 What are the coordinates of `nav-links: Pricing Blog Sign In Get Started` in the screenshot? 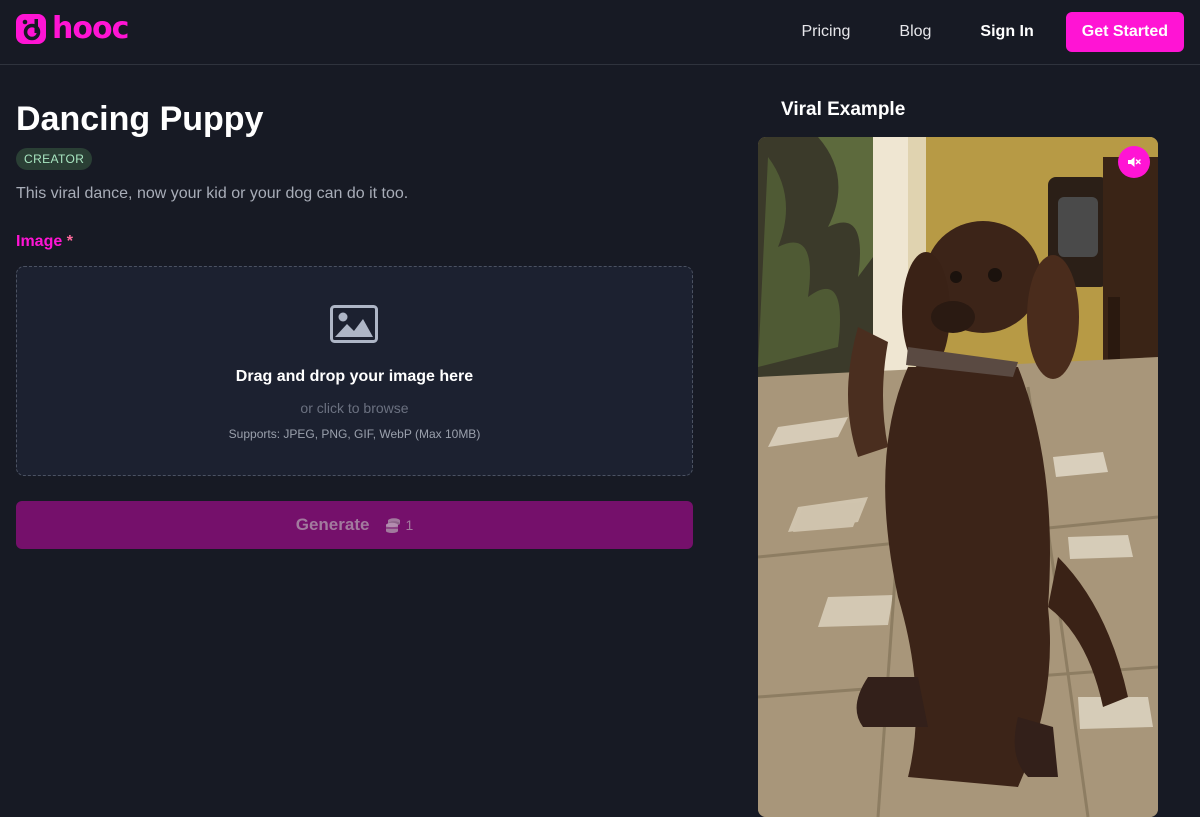 It's located at (992, 32).